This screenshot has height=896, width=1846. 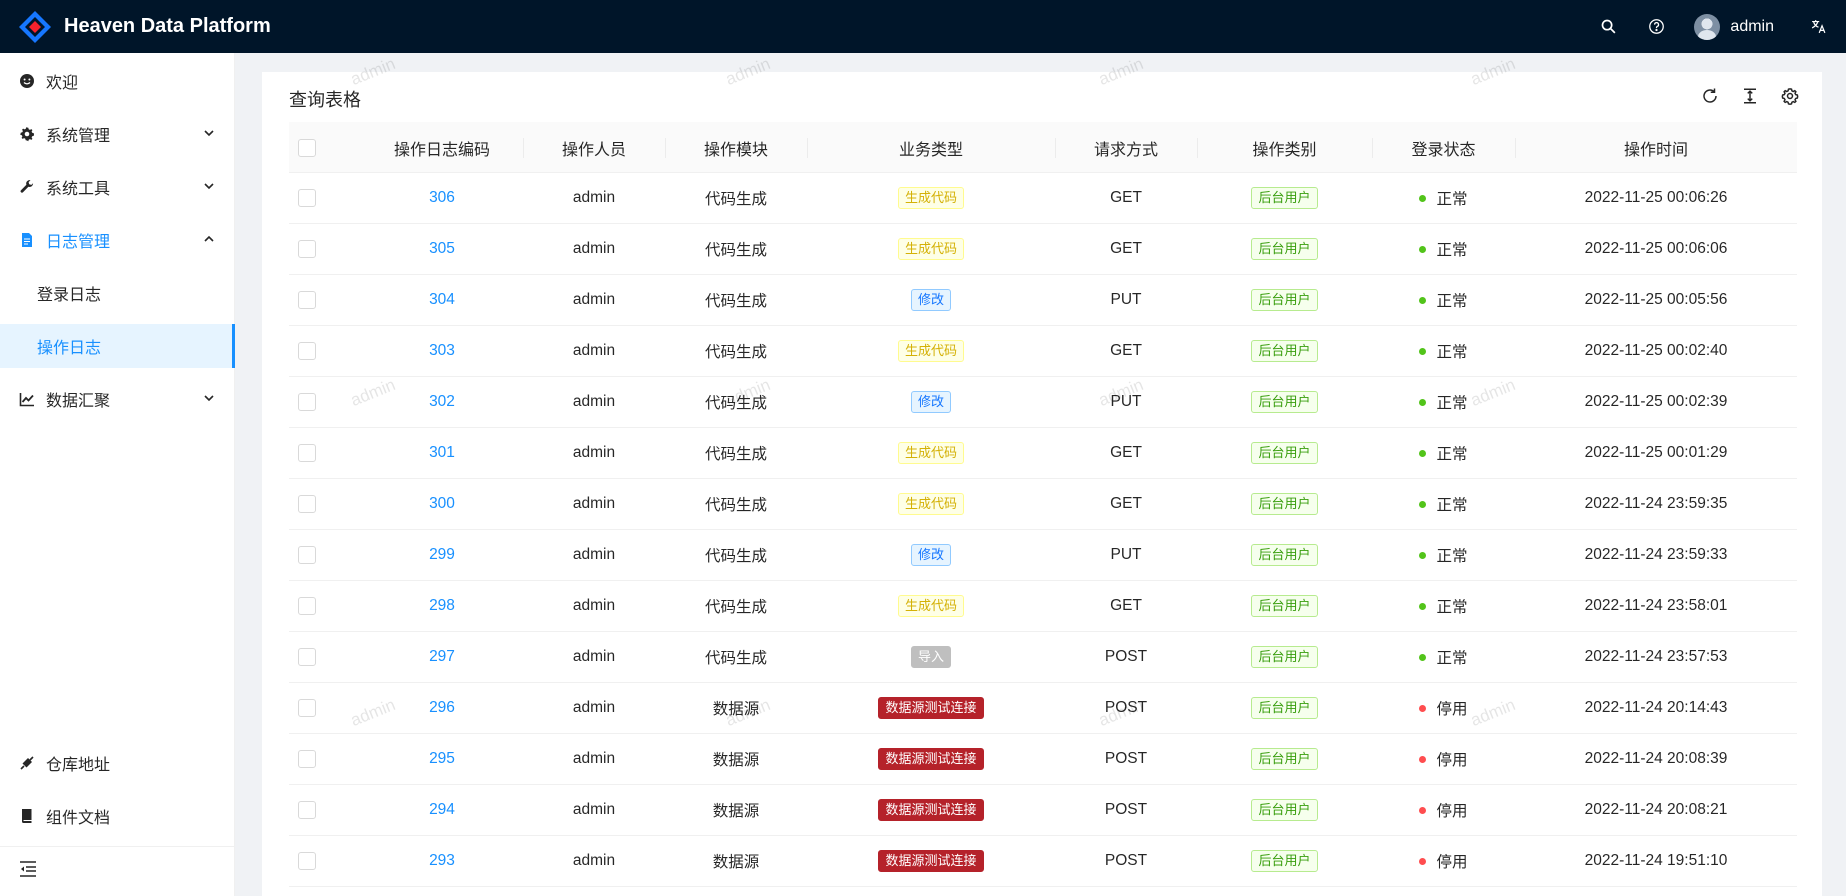 I want to click on time-cell: 2022-11-24 23:57:53, so click(x=1656, y=656).